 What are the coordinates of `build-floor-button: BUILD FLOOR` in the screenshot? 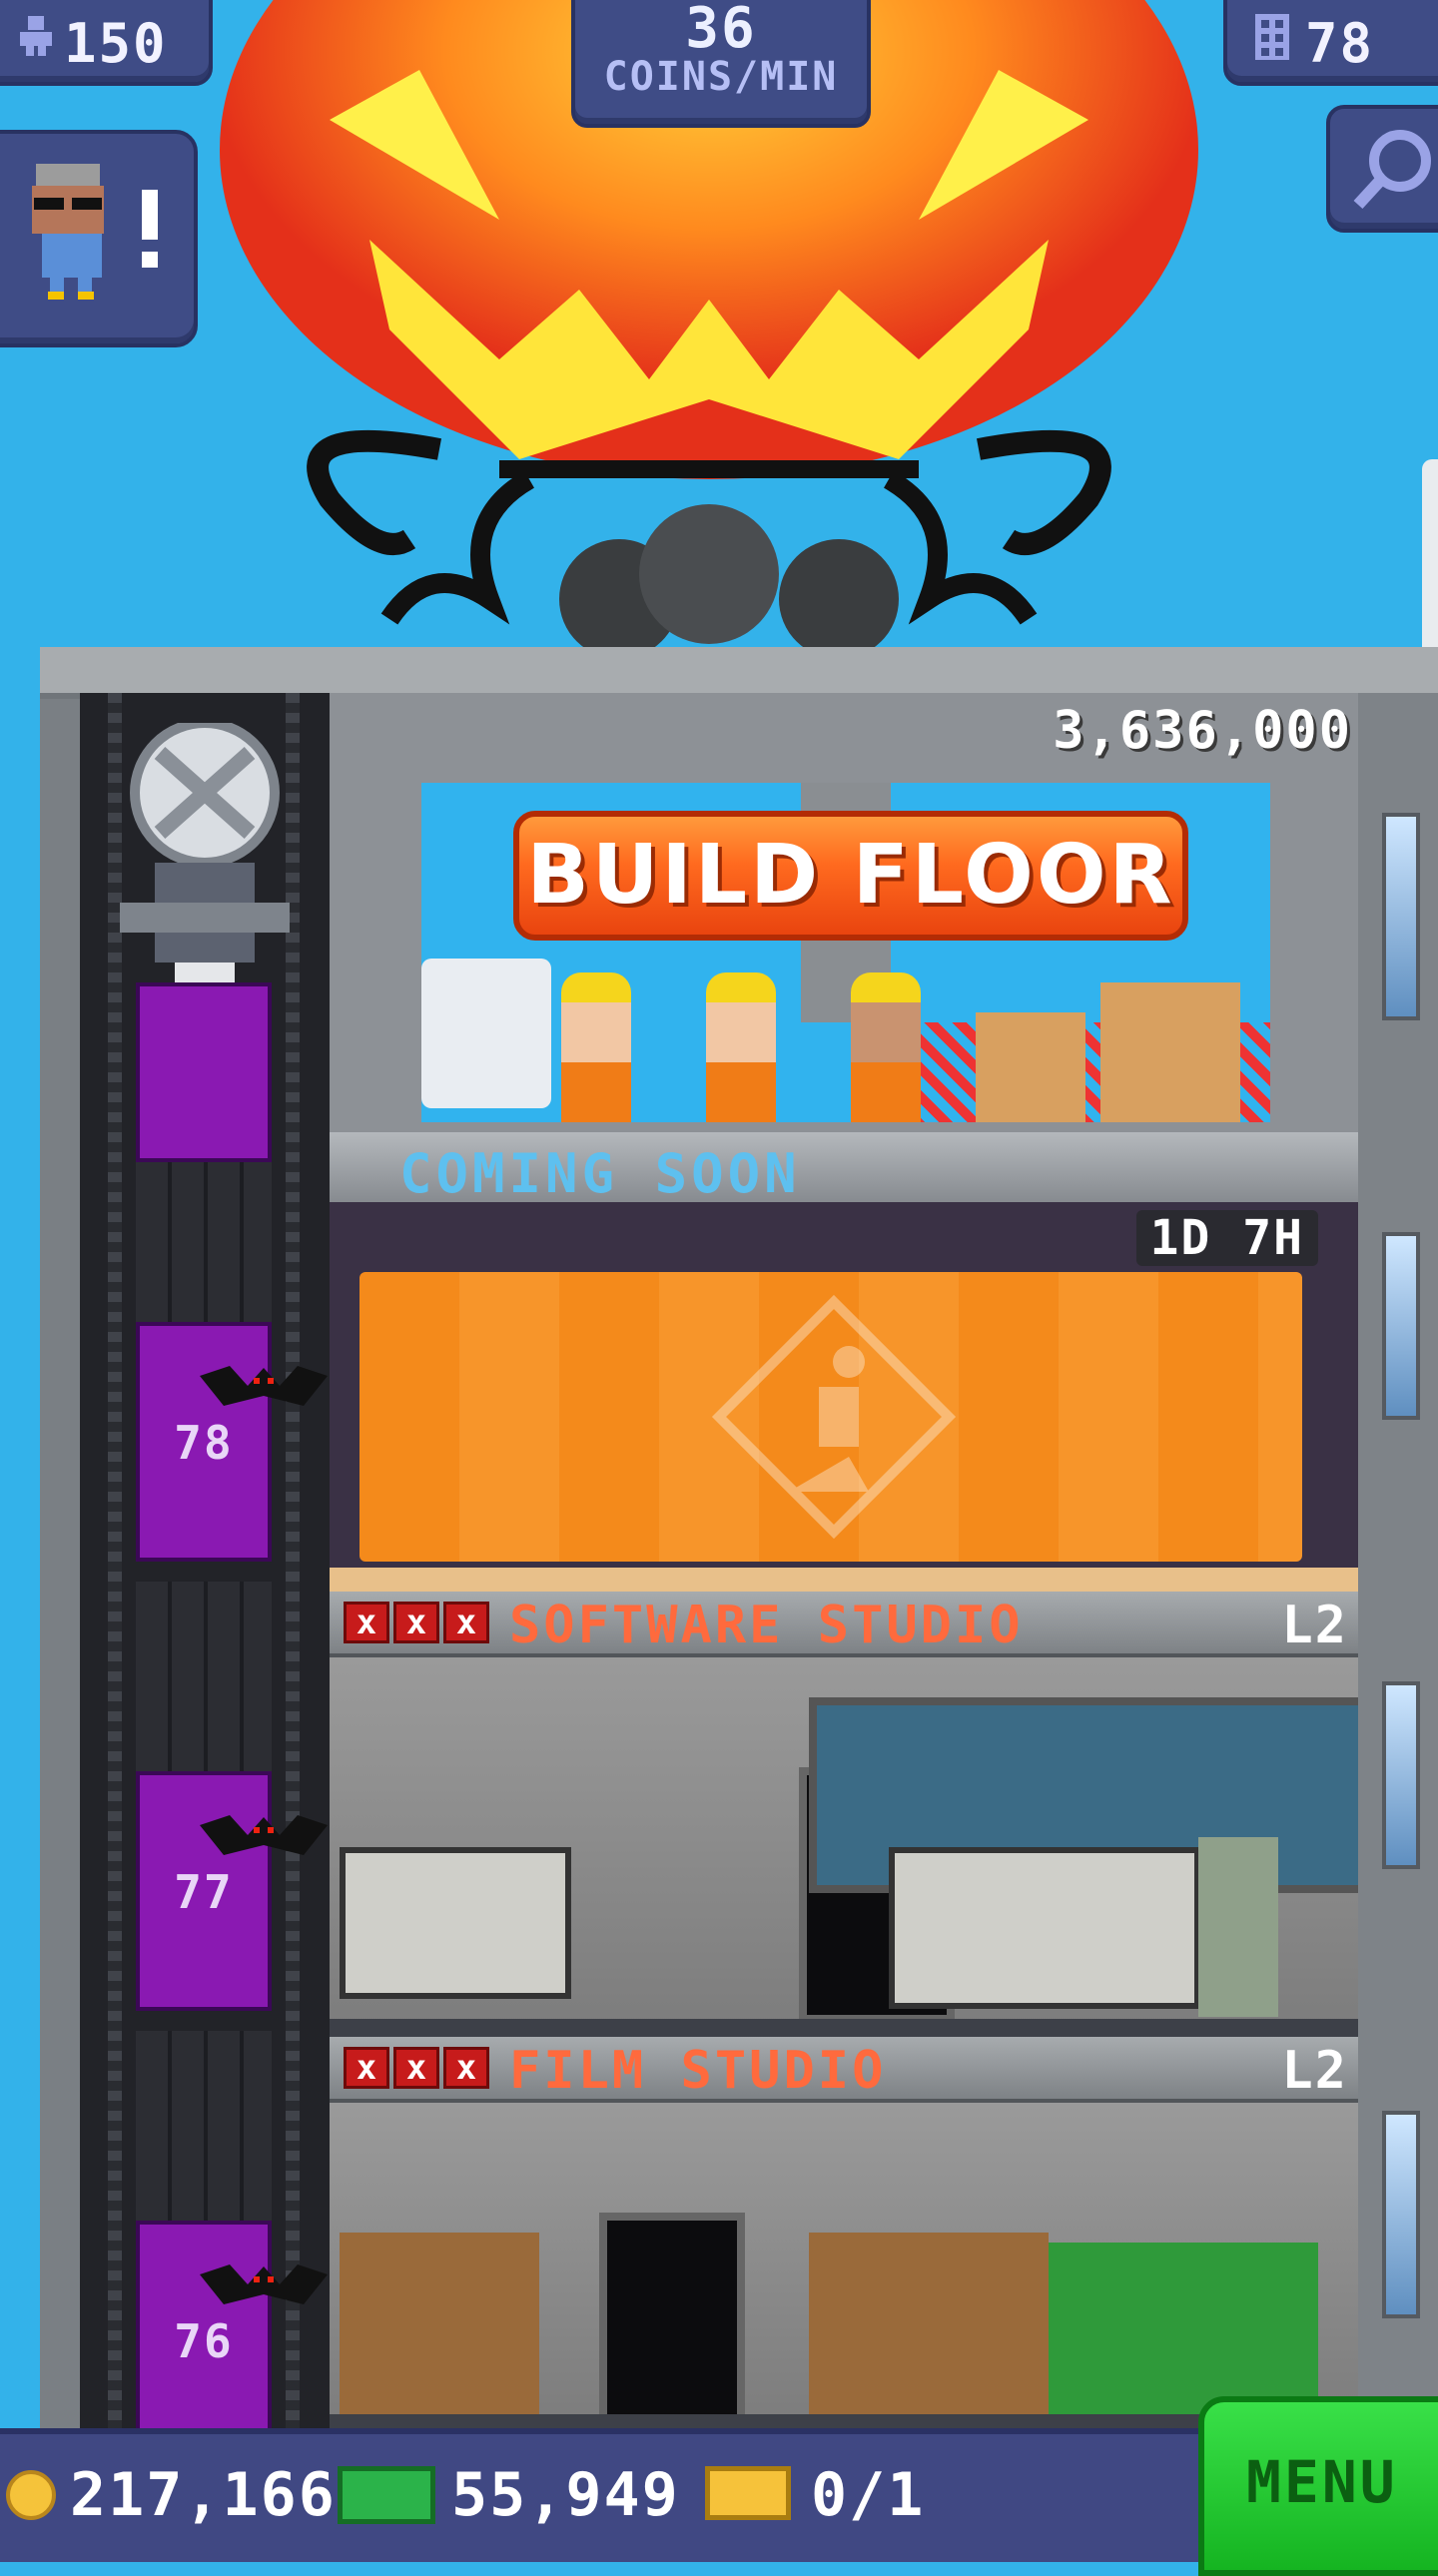 It's located at (850, 876).